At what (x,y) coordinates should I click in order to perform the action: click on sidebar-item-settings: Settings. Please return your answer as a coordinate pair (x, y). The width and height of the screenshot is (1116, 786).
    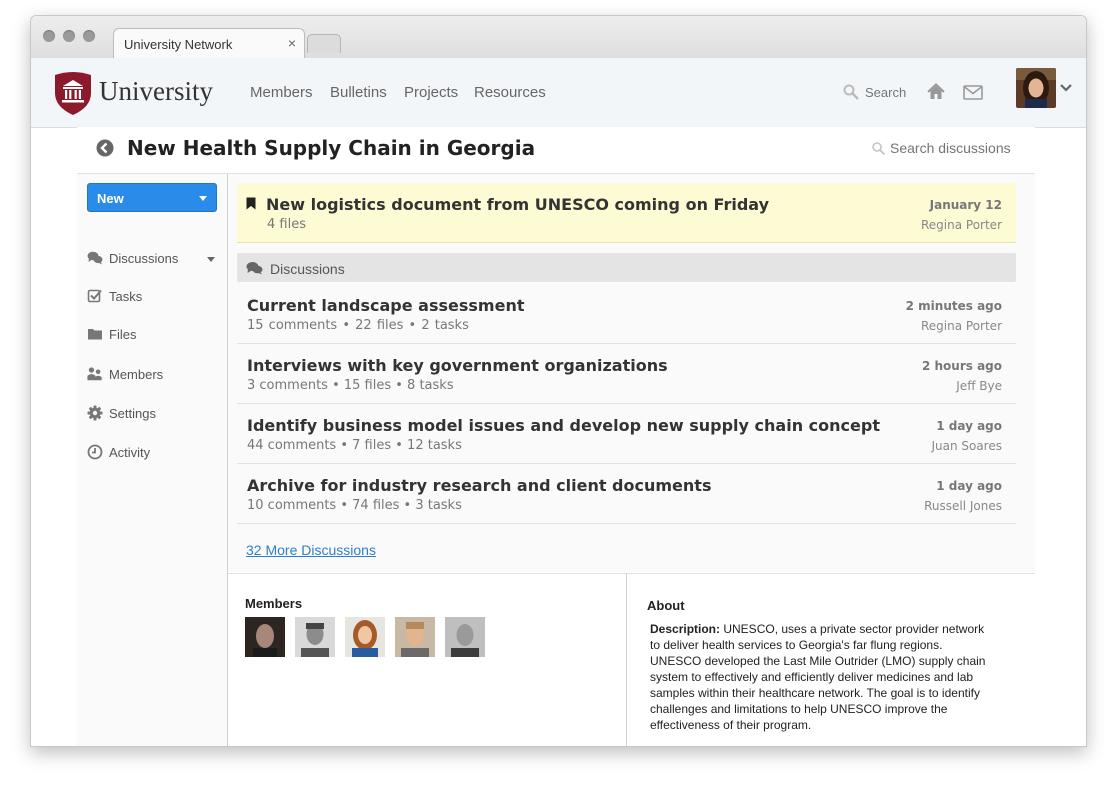
    Looking at the image, I should click on (152, 413).